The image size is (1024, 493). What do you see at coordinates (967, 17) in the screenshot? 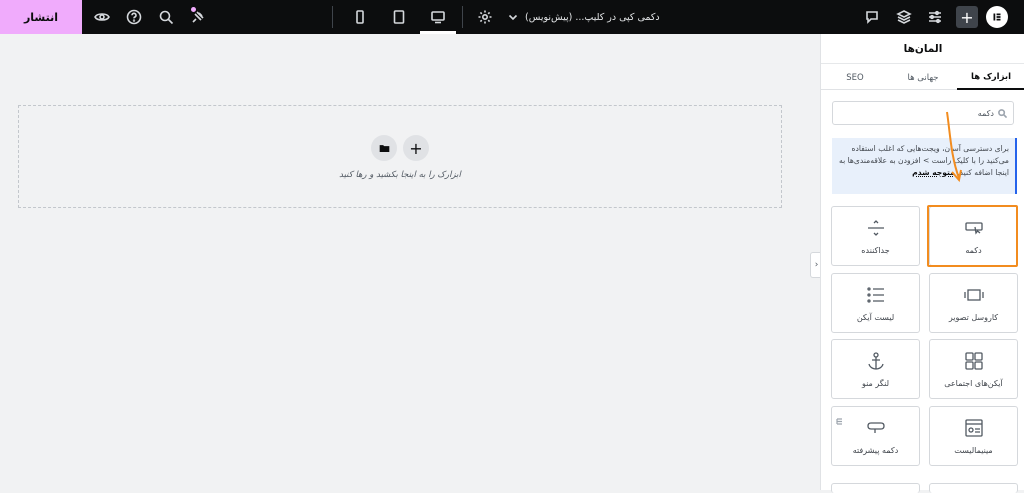
I see `add-element-button: +` at bounding box center [967, 17].